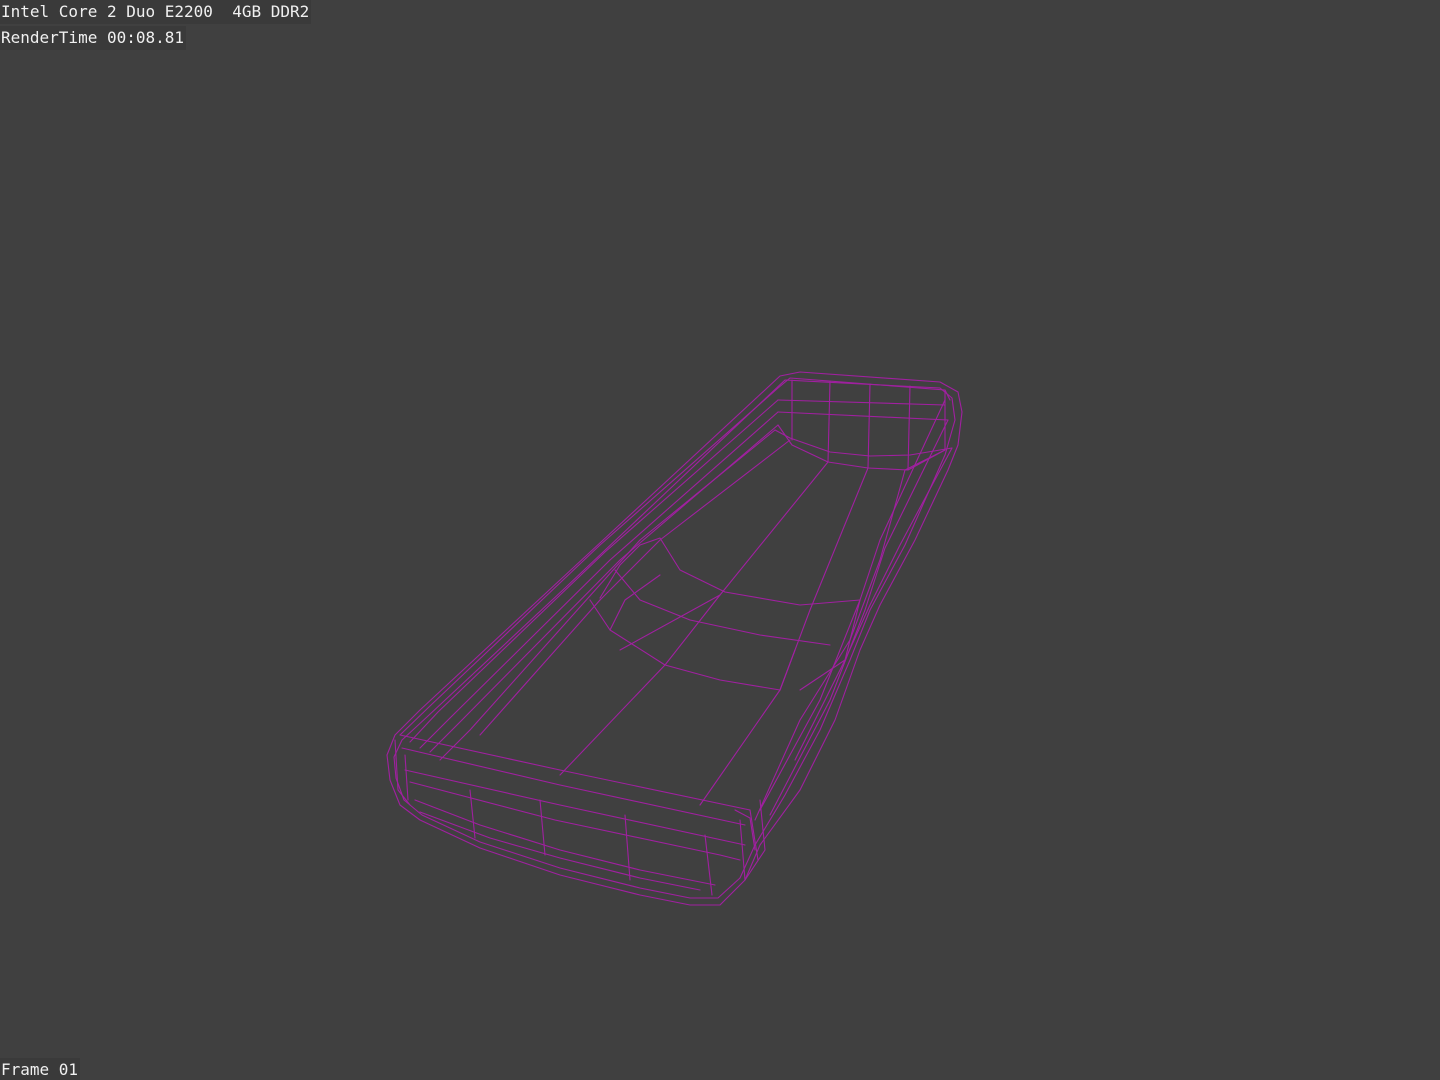 The image size is (1440, 1080). I want to click on frame-number-label: Frame 01, so click(40, 1069).